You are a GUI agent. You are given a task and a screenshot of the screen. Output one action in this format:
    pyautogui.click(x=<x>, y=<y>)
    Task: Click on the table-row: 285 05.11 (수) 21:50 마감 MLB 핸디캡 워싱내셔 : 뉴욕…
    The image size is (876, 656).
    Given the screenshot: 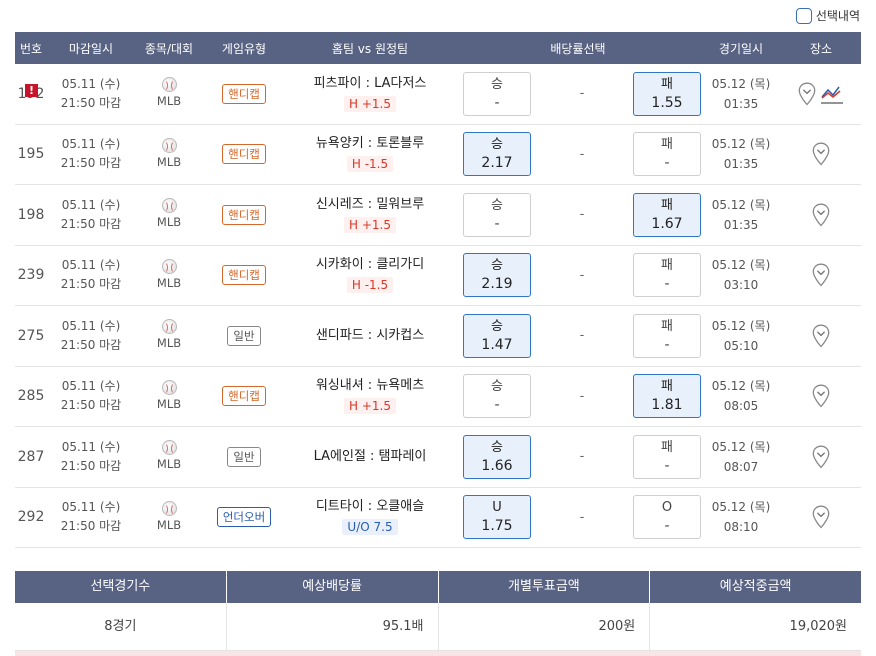 What is the action you would take?
    pyautogui.click(x=438, y=397)
    